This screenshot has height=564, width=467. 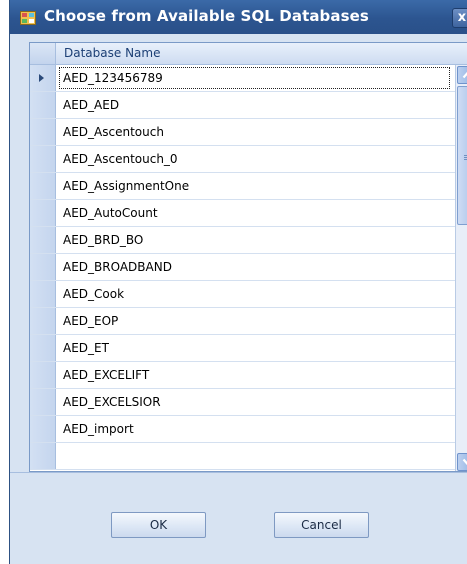 I want to click on database-name-cell: AED_ET, so click(x=254, y=348).